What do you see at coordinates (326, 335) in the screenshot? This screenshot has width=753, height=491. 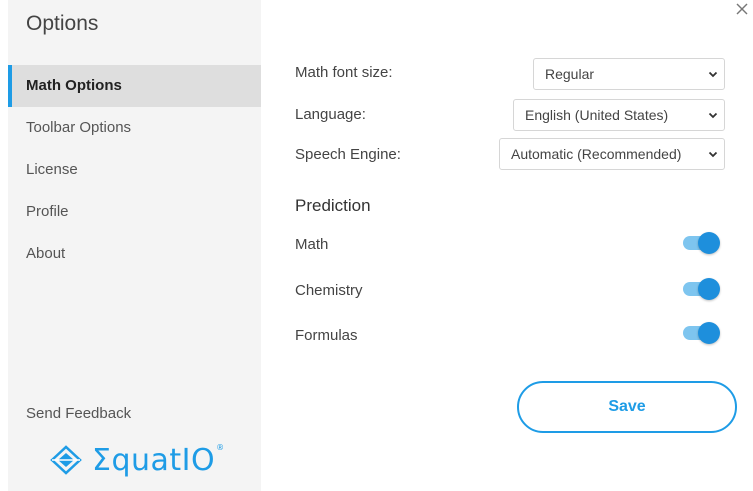 I see `formulas-prediction-label: Formulas` at bounding box center [326, 335].